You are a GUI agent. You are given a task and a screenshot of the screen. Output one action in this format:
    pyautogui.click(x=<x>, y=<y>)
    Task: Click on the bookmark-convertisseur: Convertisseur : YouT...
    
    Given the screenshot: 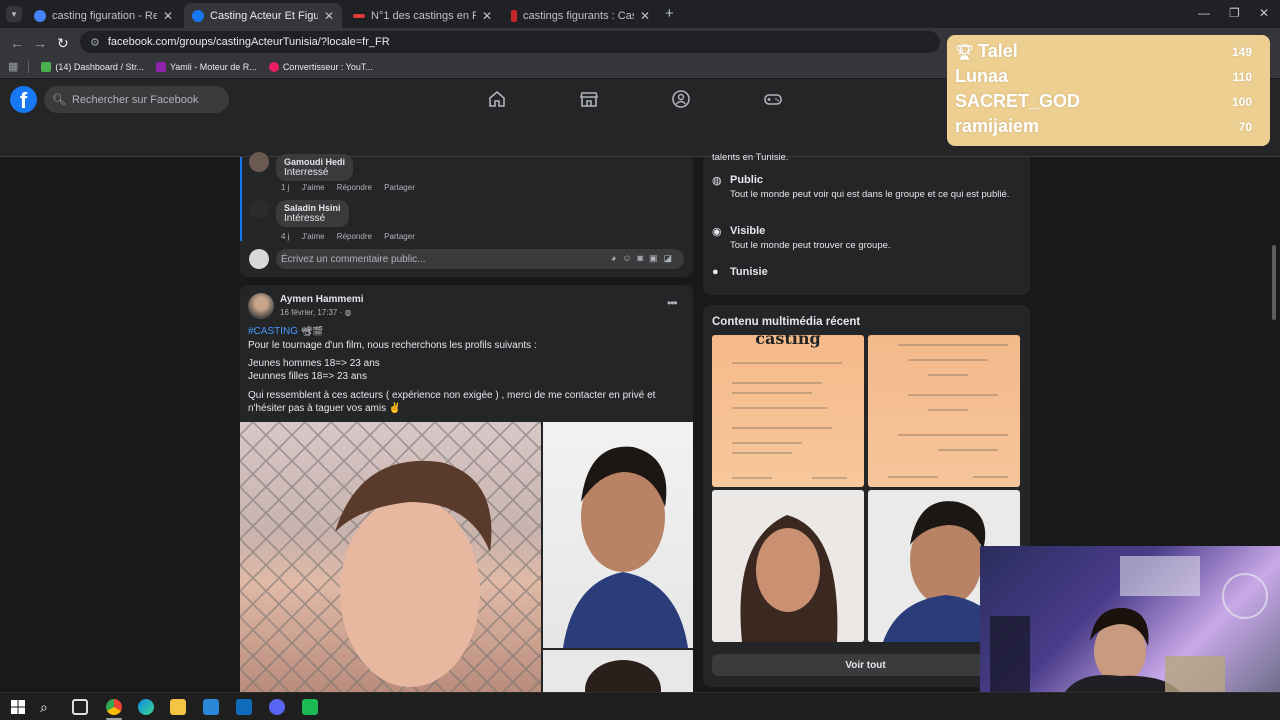 What is the action you would take?
    pyautogui.click(x=320, y=66)
    